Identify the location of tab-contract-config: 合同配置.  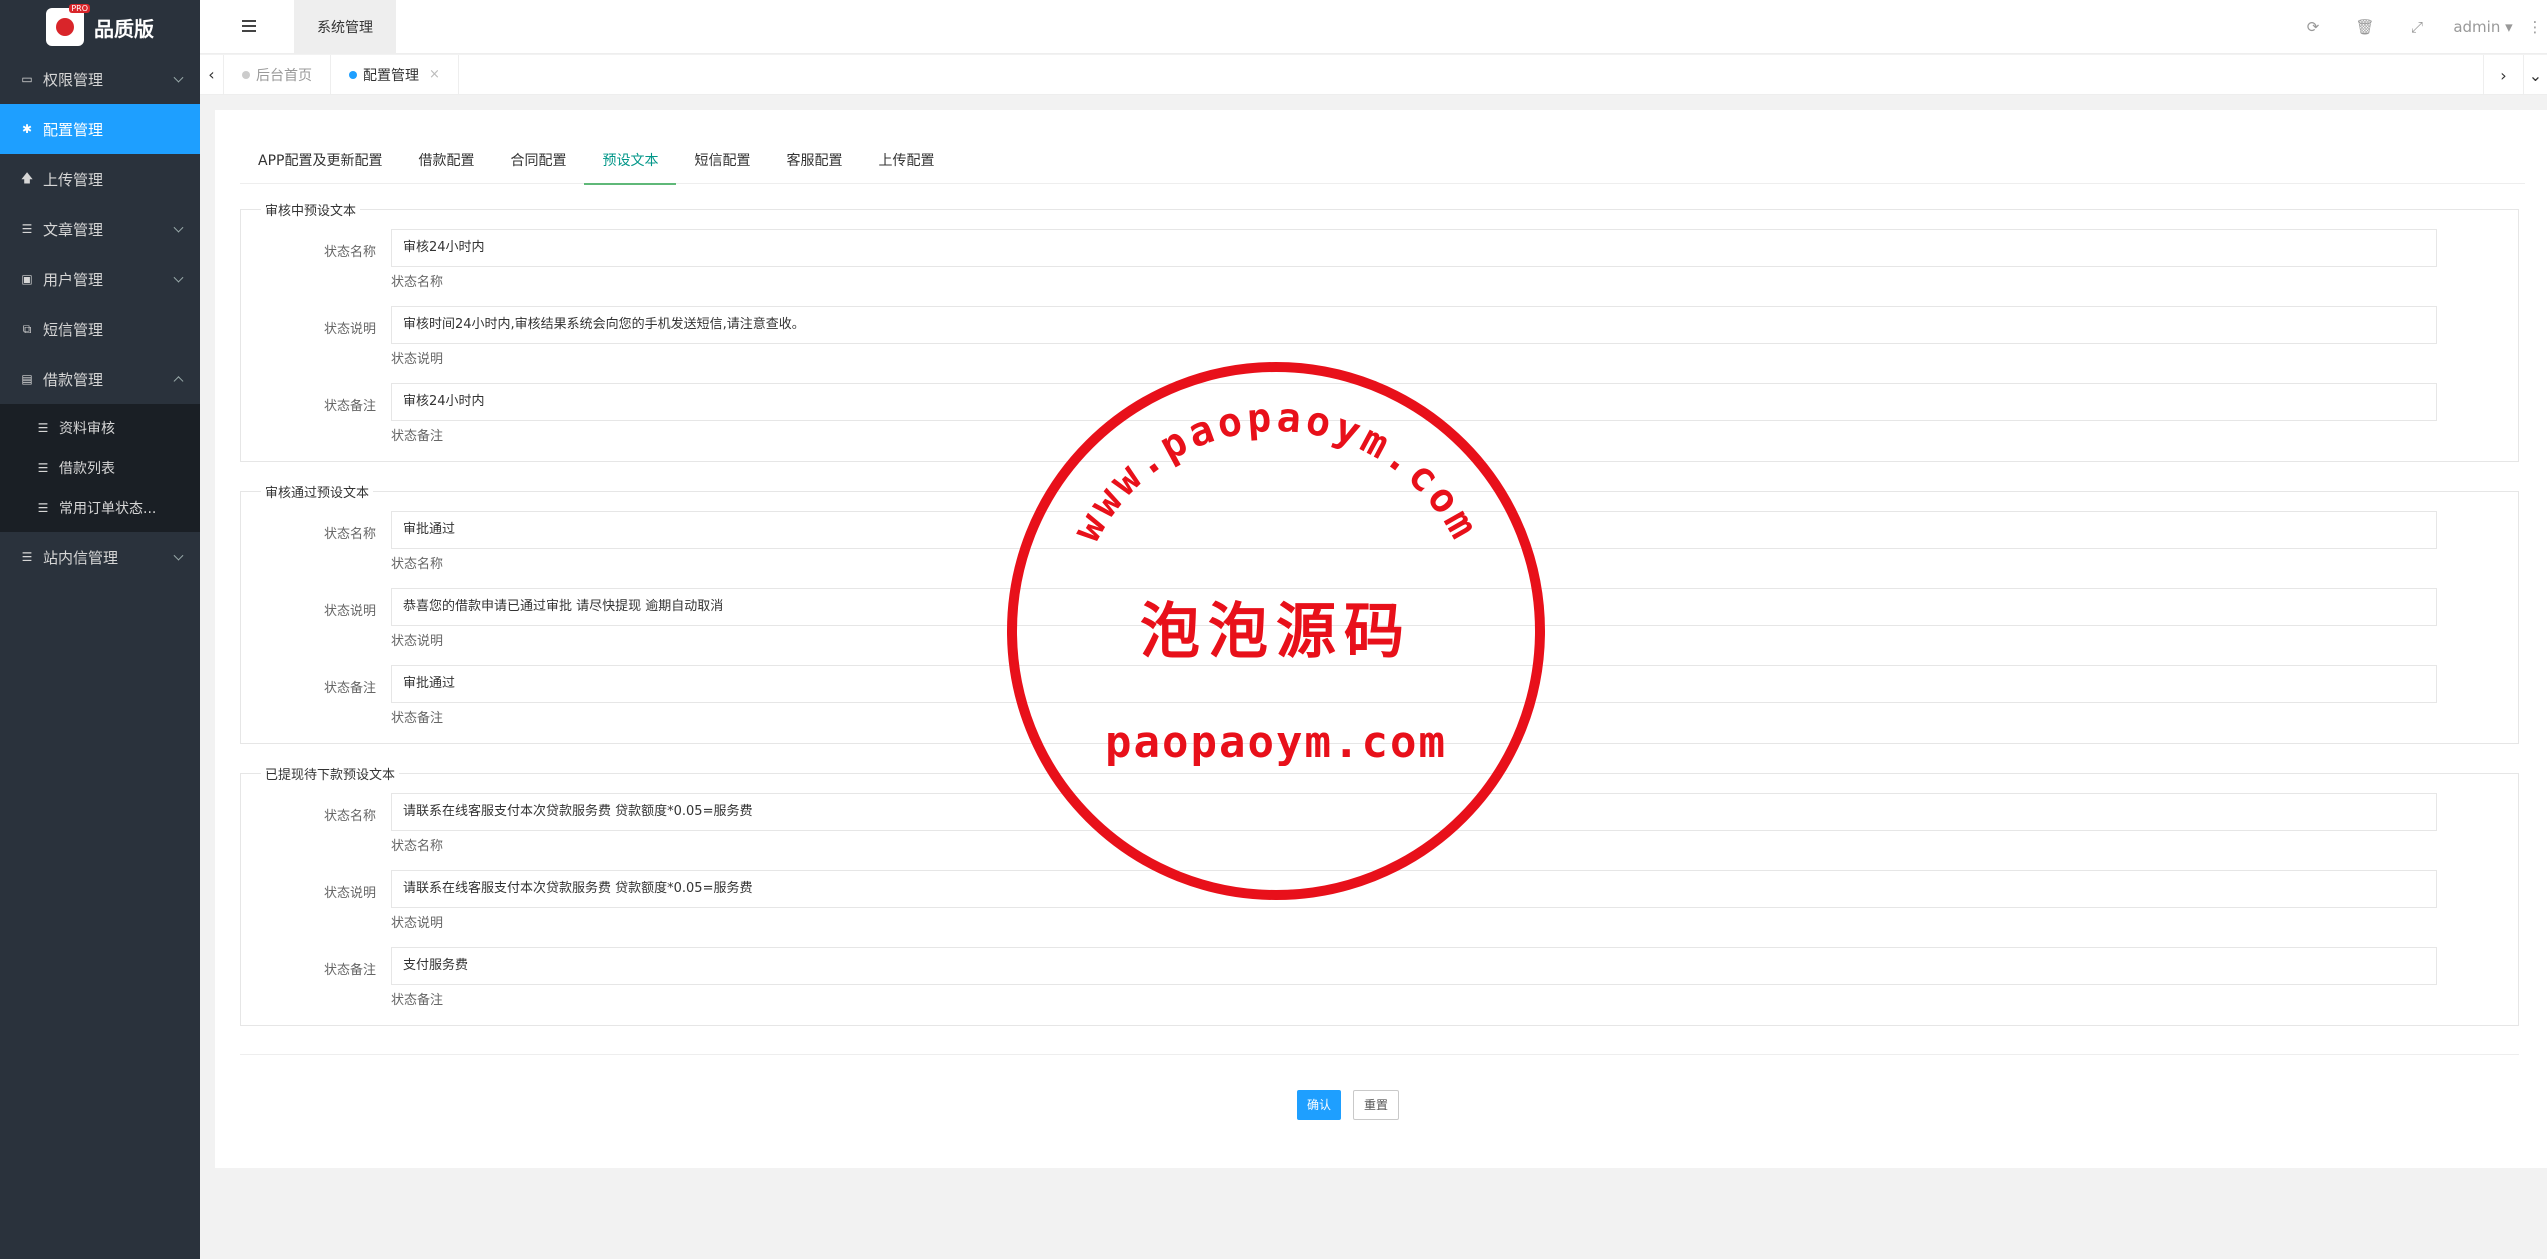
(538, 161).